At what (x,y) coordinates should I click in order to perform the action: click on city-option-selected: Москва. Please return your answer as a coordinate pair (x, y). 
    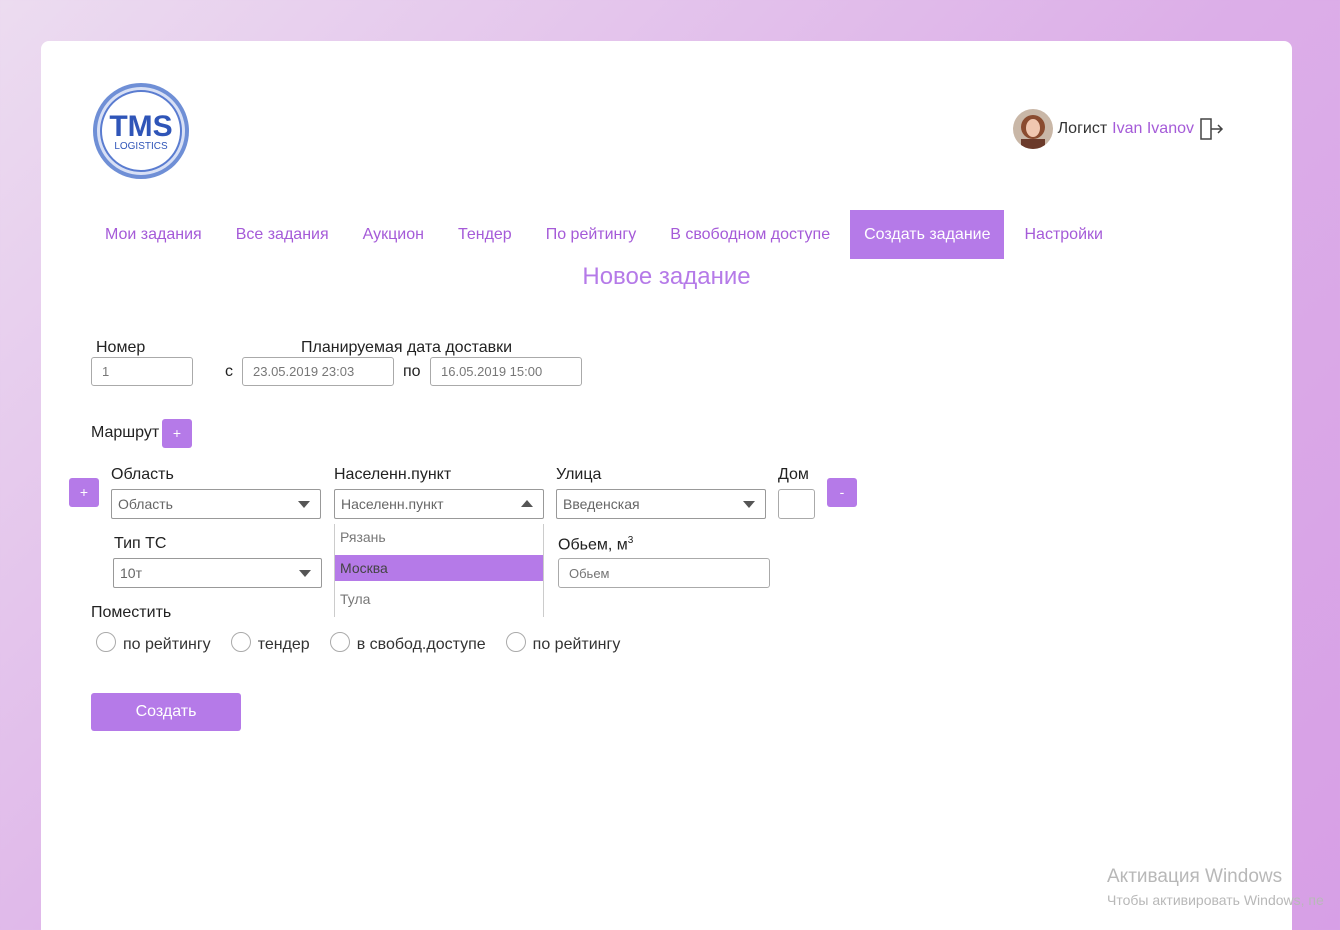
    Looking at the image, I should click on (439, 568).